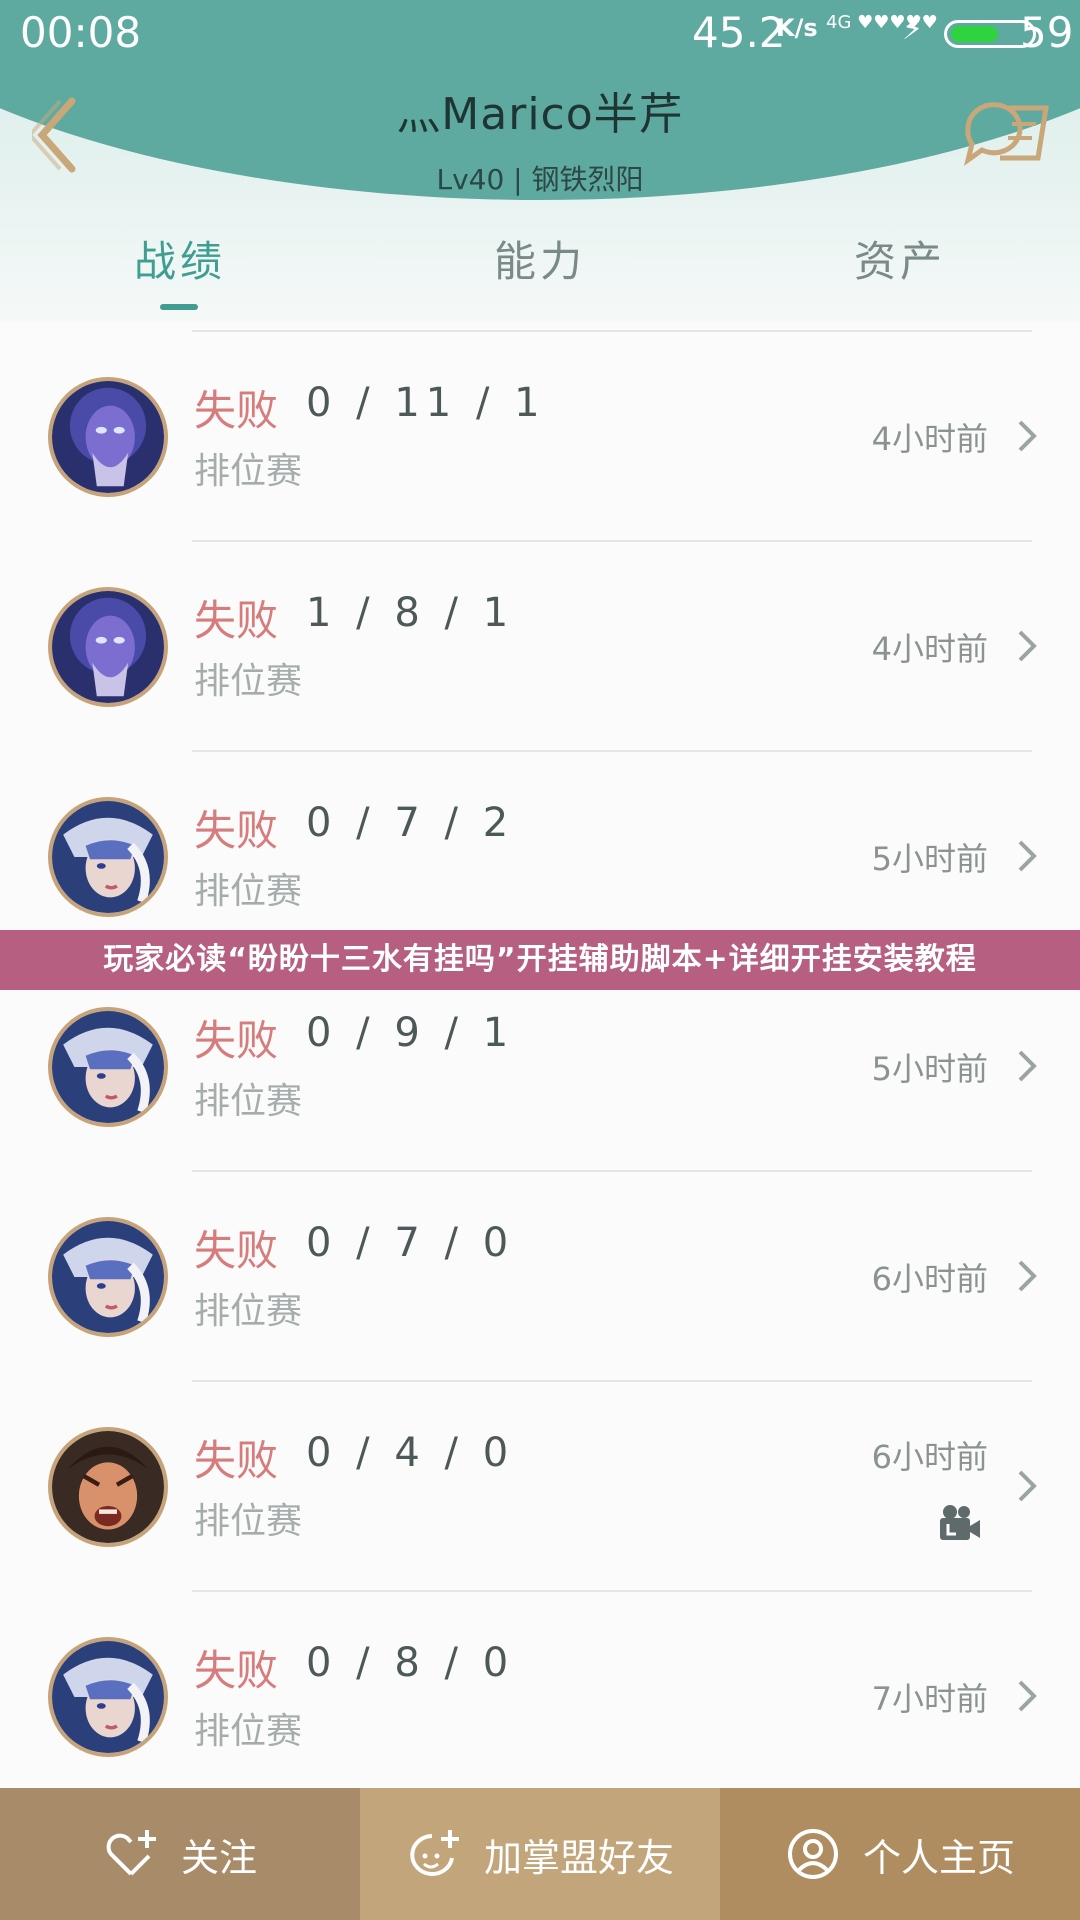 This screenshot has width=1080, height=1920. Describe the element at coordinates (975, 34) in the screenshot. I see `battery-fill` at that location.